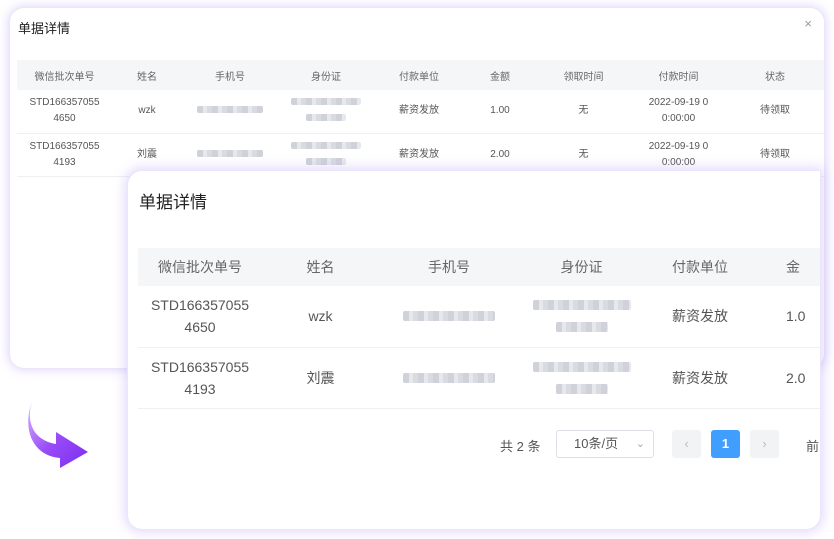 The image size is (834, 539). What do you see at coordinates (583, 75) in the screenshot?
I see `column-header: 领取时间` at bounding box center [583, 75].